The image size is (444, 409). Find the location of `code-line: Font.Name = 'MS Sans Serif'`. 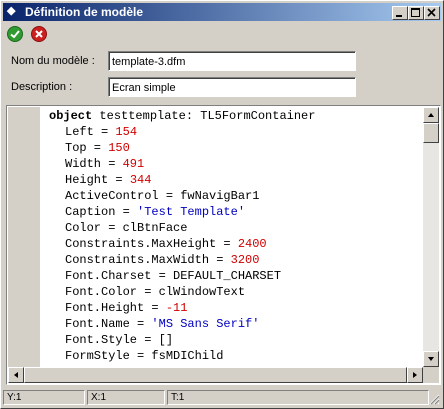

code-line: Font.Name = 'MS Sans Serif' is located at coordinates (182, 324).